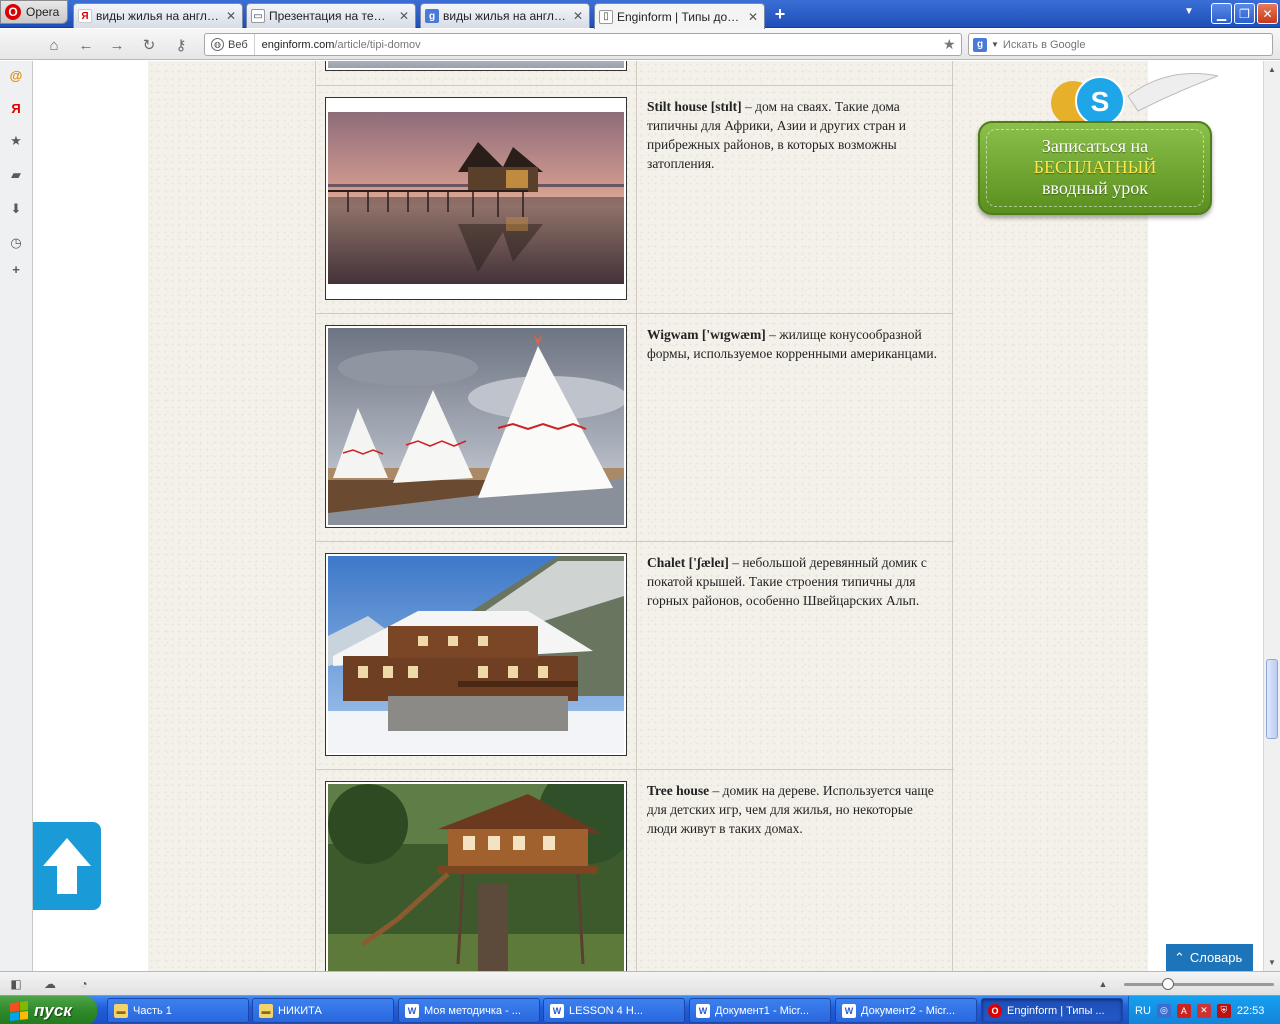 The image size is (1280, 1024). I want to click on panel-toggle-icon: ◧, so click(16, 984).